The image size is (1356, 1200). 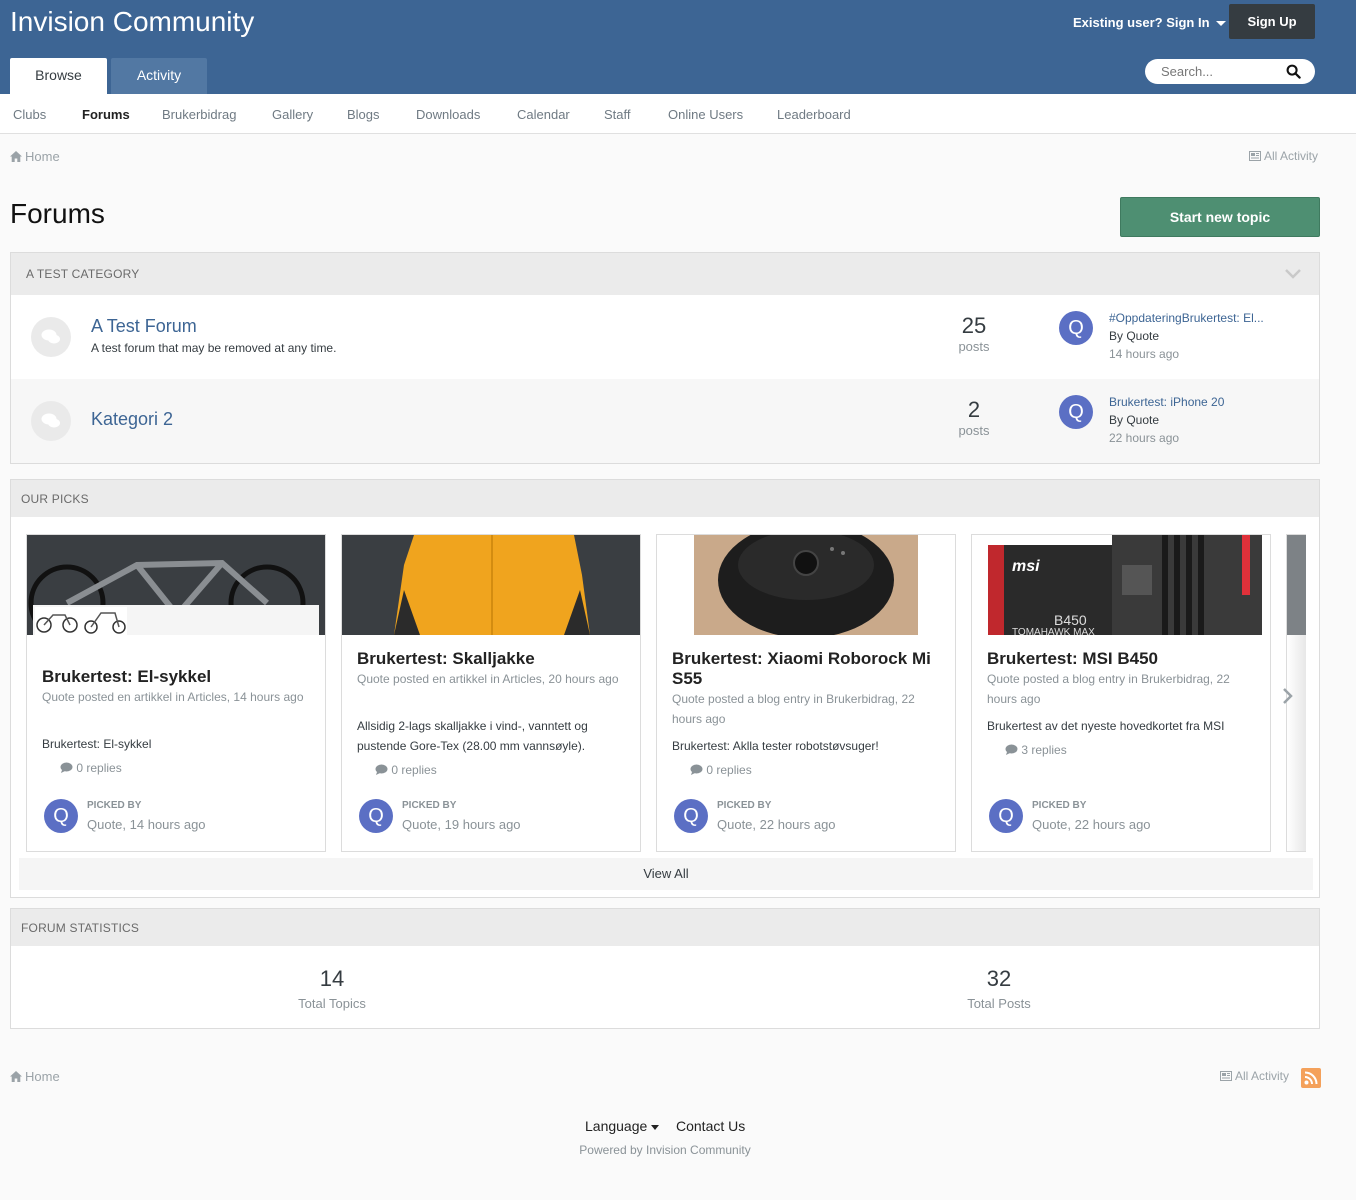 What do you see at coordinates (132, 22) in the screenshot?
I see `site-title: Invision Community` at bounding box center [132, 22].